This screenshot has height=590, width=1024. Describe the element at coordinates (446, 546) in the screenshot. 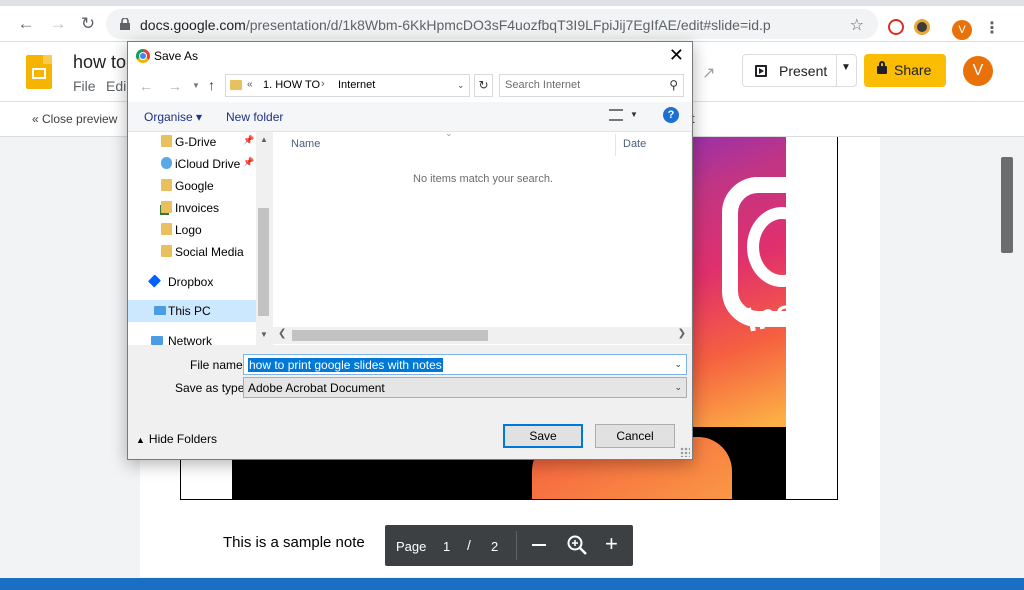

I see `page-current: 1` at that location.